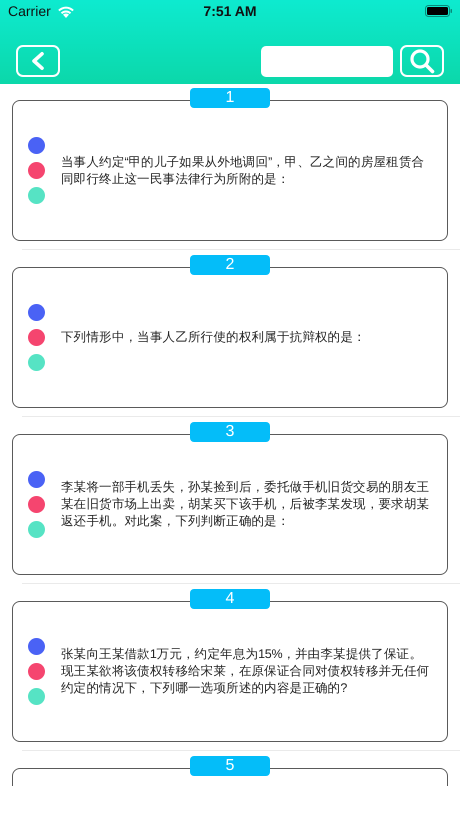 The width and height of the screenshot is (460, 818). I want to click on chevron-left-icon, so click(38, 61).